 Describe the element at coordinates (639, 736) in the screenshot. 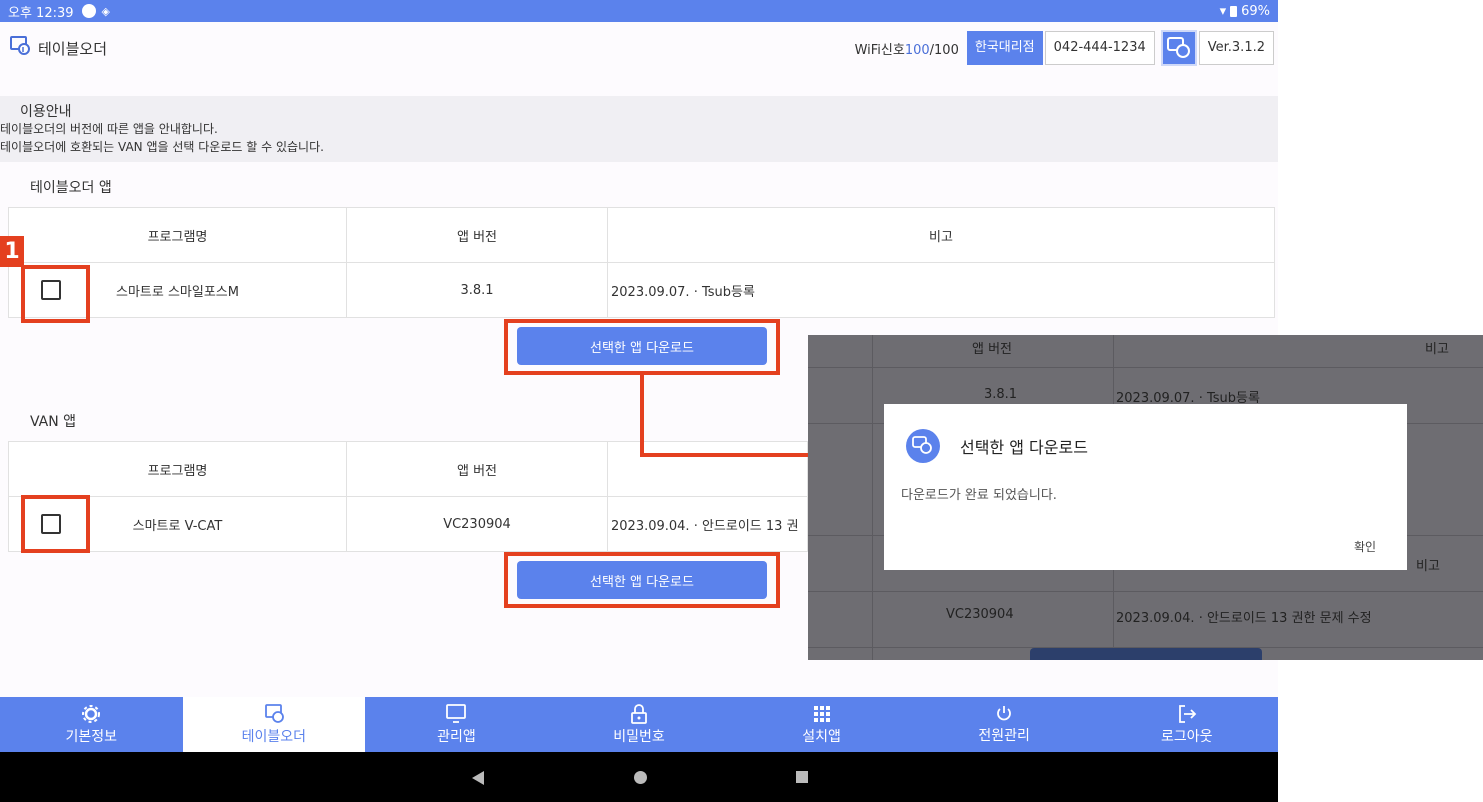

I see `nav-label: 비밀번호` at that location.